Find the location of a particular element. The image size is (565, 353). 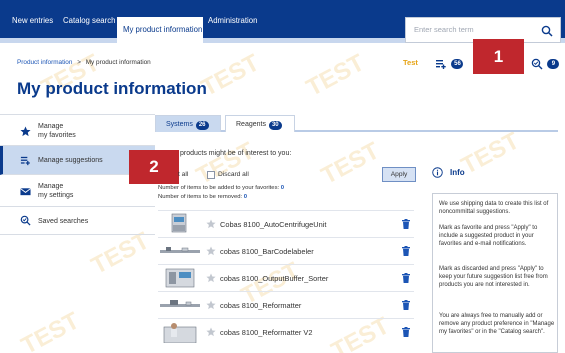

product-row: cobas 8100_OutputBuffer_Sorter is located at coordinates (286, 277).